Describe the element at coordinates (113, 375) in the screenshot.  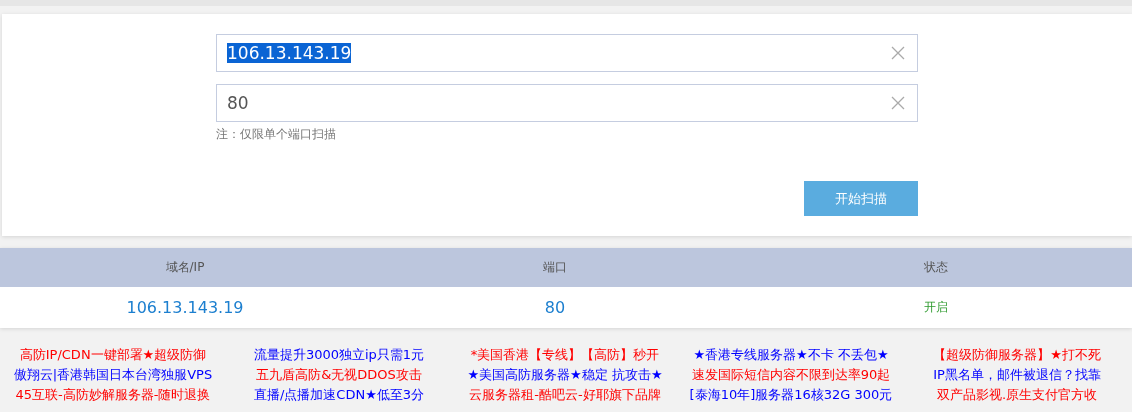
I see `ad-link: 傲翔云|香港韩国日本台湾独服VPS` at that location.